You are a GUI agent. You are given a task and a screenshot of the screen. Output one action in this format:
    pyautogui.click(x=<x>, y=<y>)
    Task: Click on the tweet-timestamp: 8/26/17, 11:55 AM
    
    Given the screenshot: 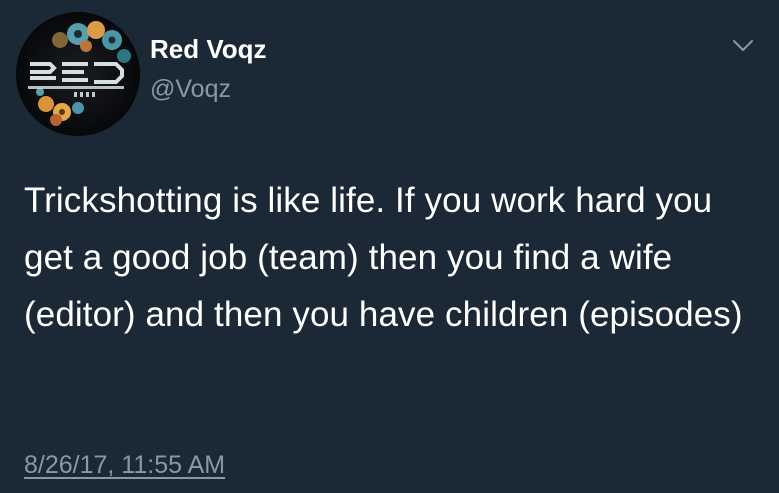 What is the action you would take?
    pyautogui.click(x=124, y=465)
    